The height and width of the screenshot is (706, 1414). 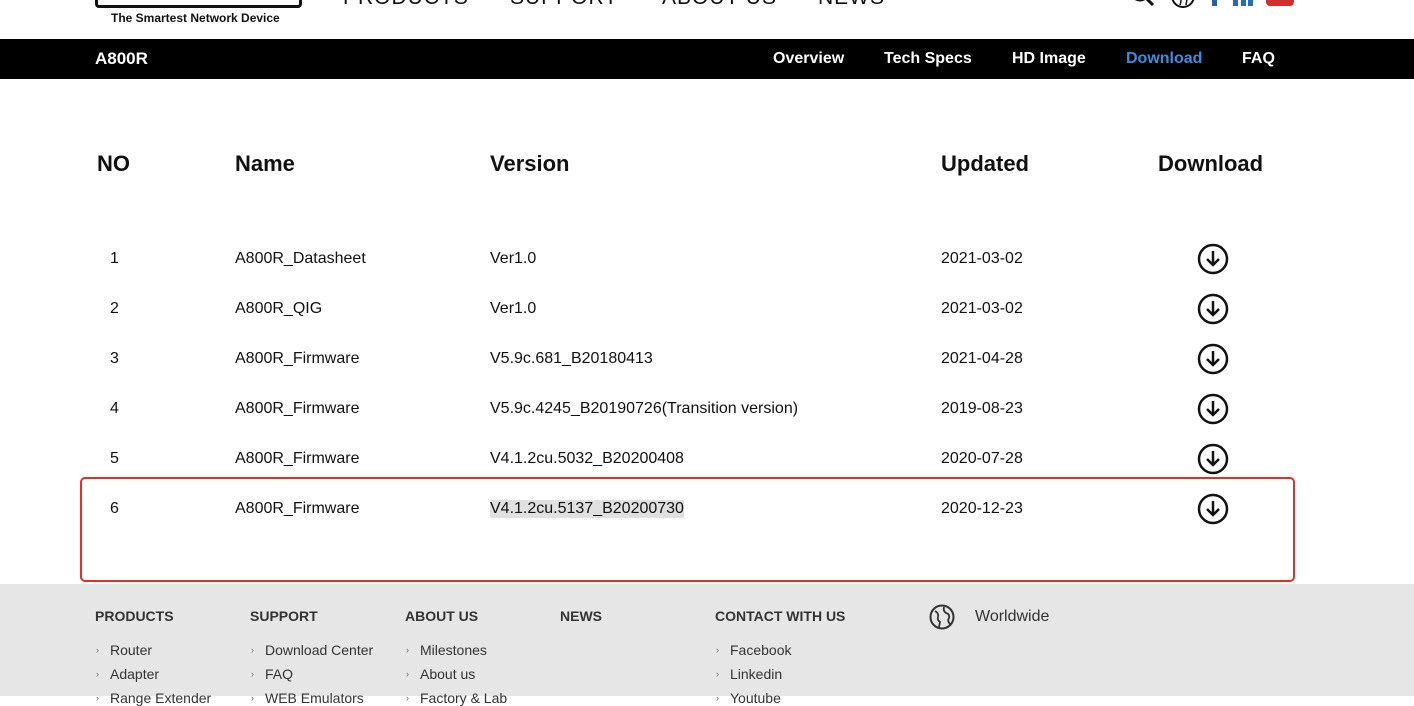 I want to click on nav-support: SUPPORT, so click(x=564, y=5).